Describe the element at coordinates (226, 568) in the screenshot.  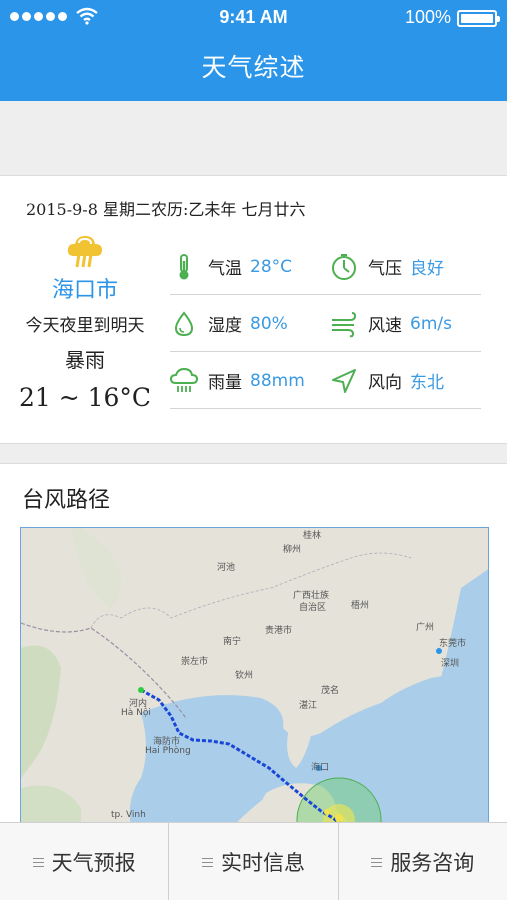
I see `map-label: 河池` at that location.